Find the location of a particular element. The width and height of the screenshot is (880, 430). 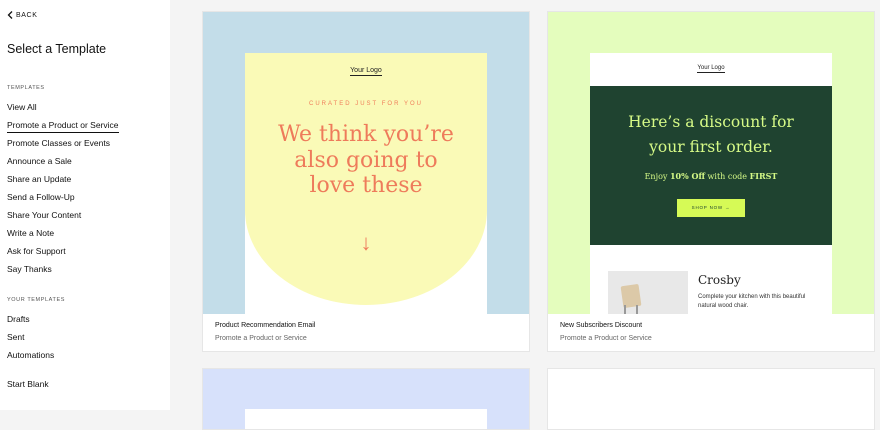

nav-write-note: Write a Note is located at coordinates (30, 233).